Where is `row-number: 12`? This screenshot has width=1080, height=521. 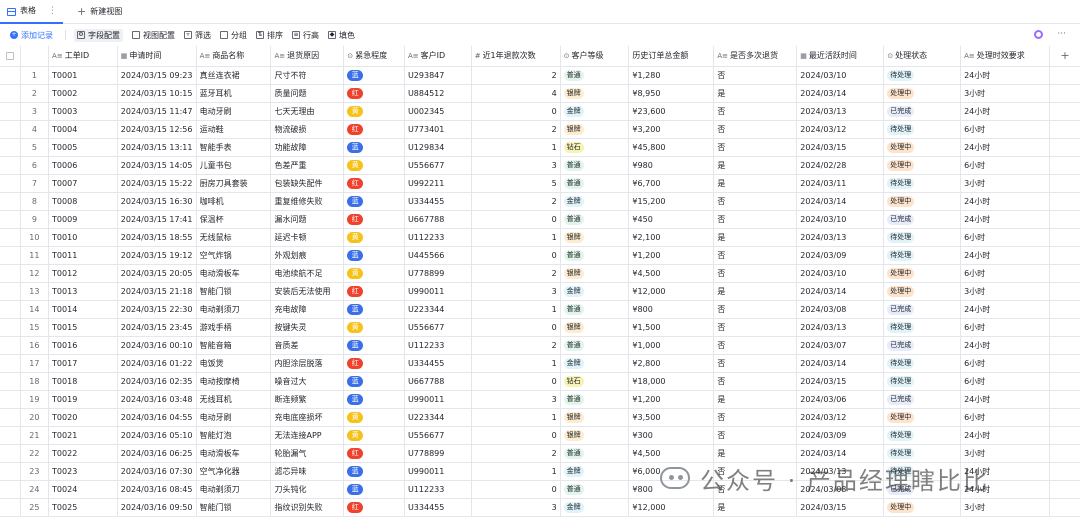 row-number: 12 is located at coordinates (35, 273).